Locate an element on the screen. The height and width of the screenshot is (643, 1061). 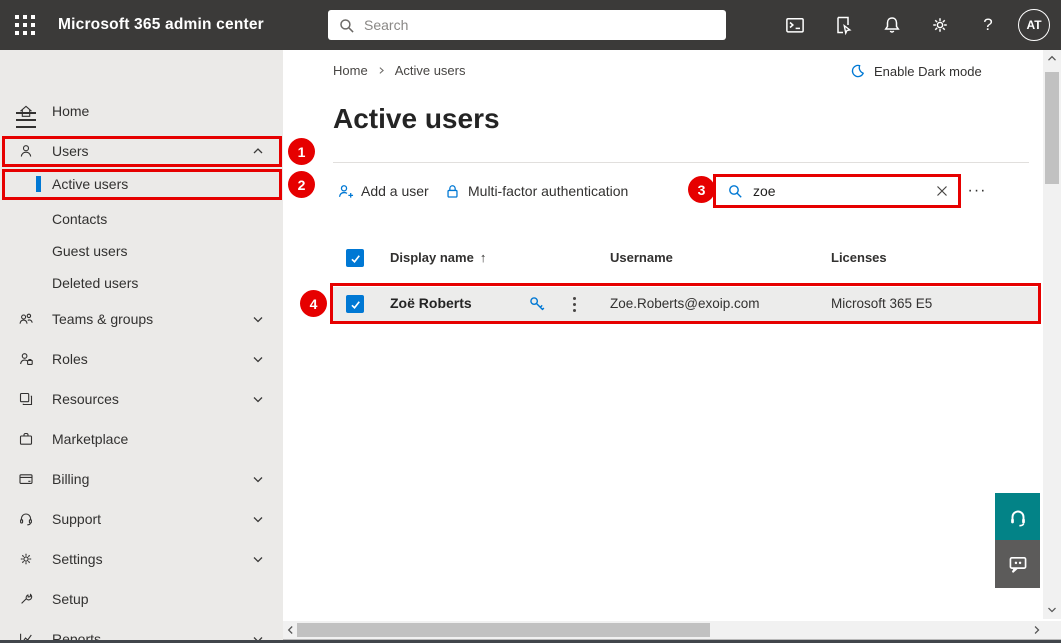
clear-search-close-icon is located at coordinates (942, 191).